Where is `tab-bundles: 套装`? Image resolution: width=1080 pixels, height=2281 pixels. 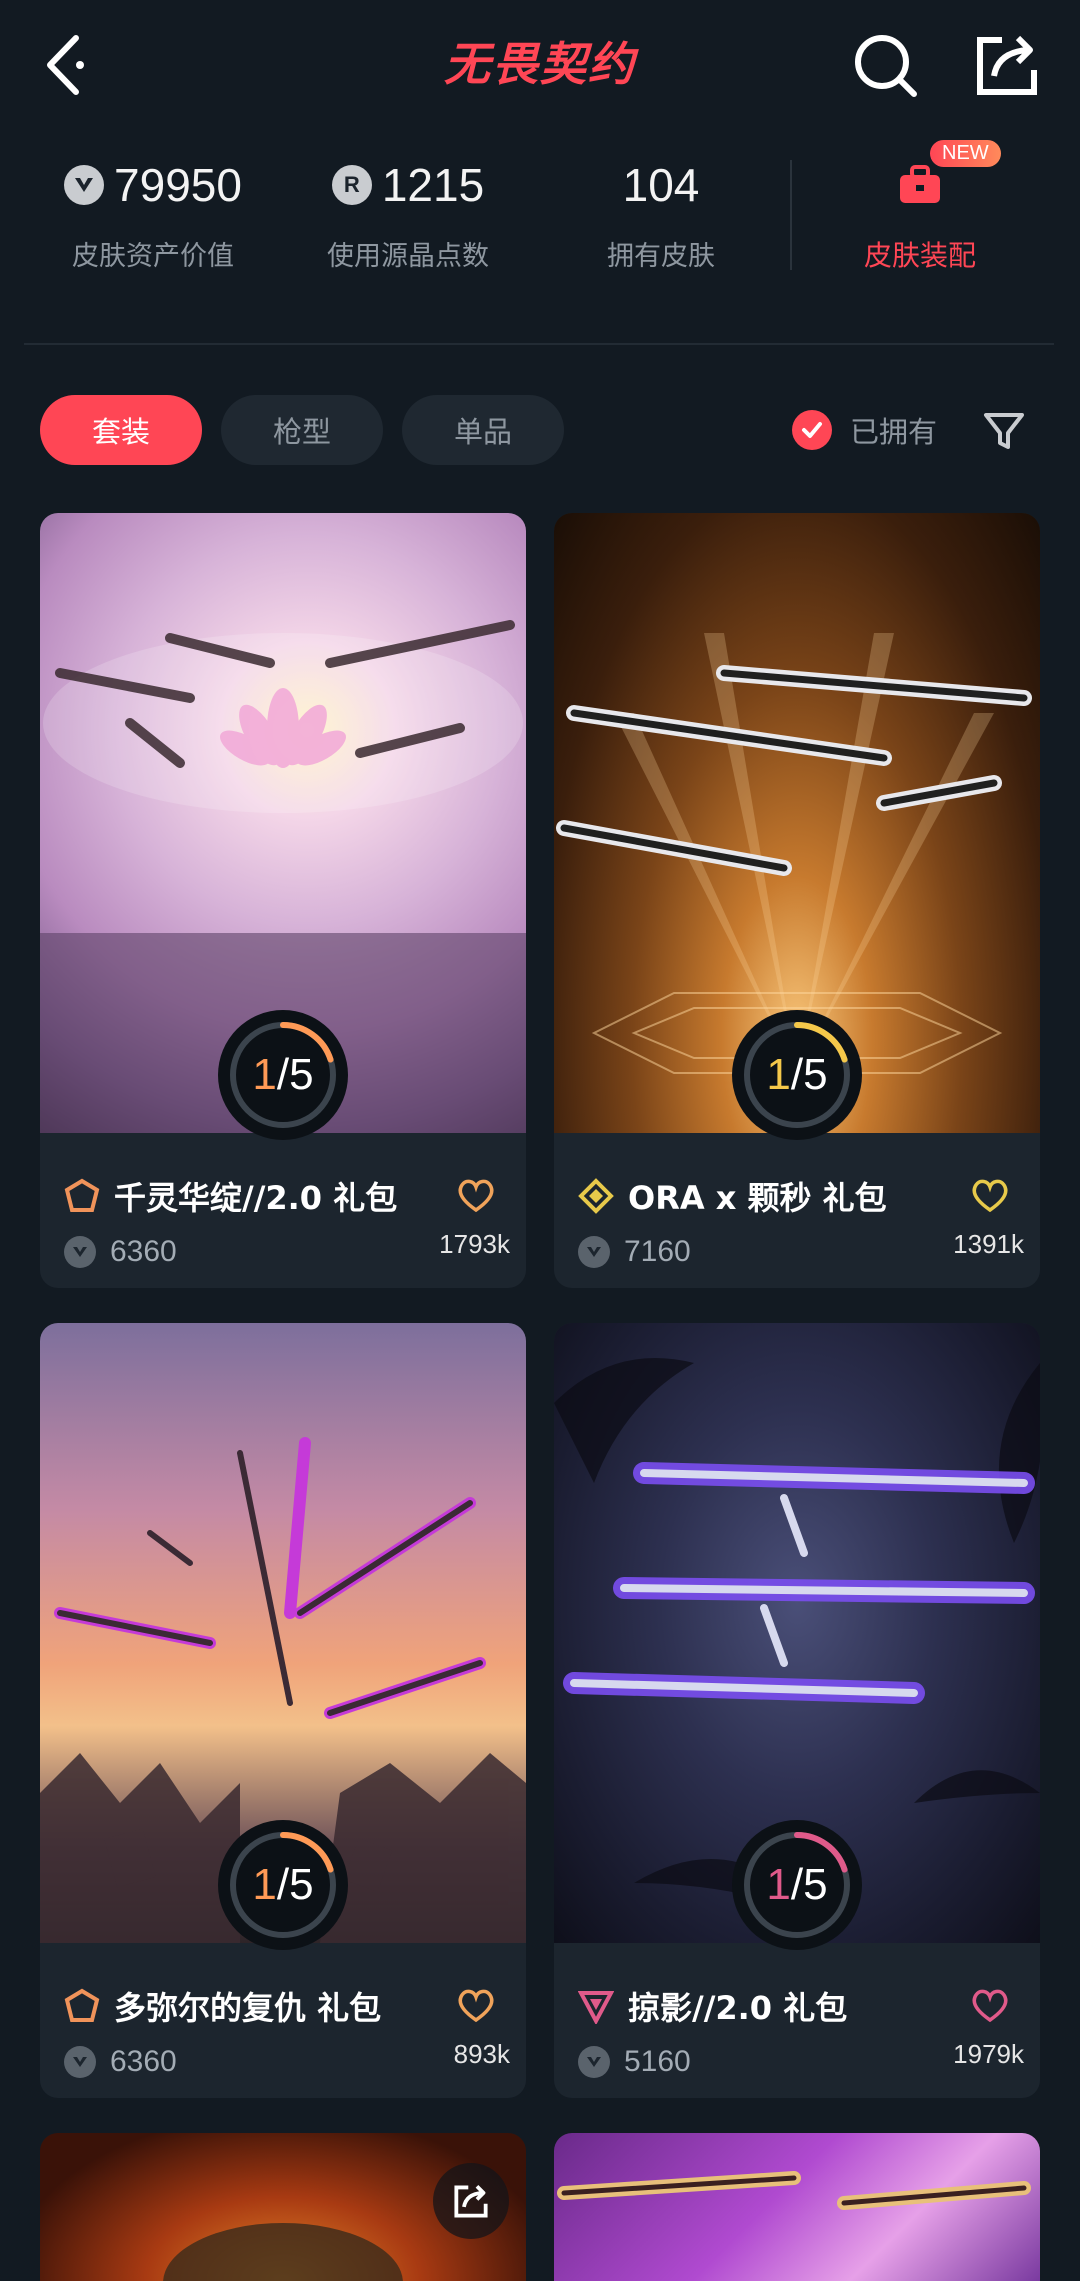 tab-bundles: 套装 is located at coordinates (121, 430).